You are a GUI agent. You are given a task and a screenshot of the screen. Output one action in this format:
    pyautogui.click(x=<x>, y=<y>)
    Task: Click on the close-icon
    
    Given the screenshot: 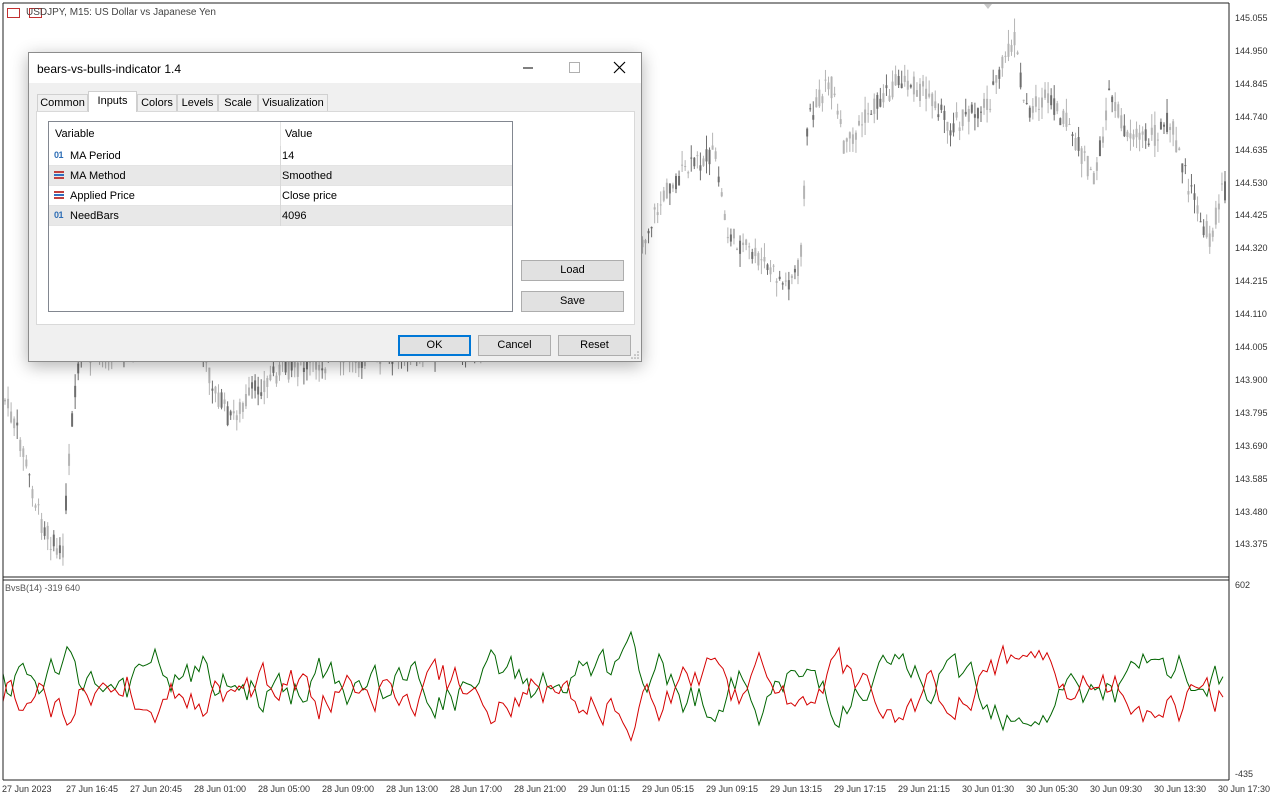 What is the action you would take?
    pyautogui.click(x=619, y=67)
    